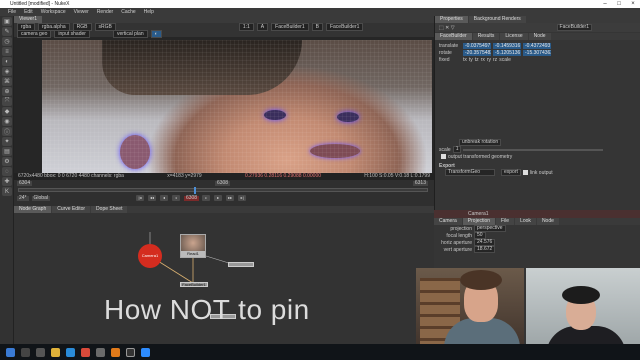 This screenshot has width=640, height=360. I want to click on tab-projection: Projection, so click(479, 221).